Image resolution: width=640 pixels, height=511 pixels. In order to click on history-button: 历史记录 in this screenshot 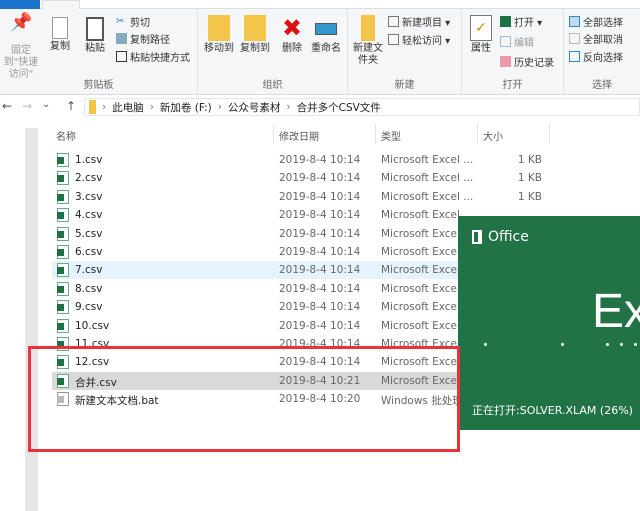, I will do `click(527, 61)`.